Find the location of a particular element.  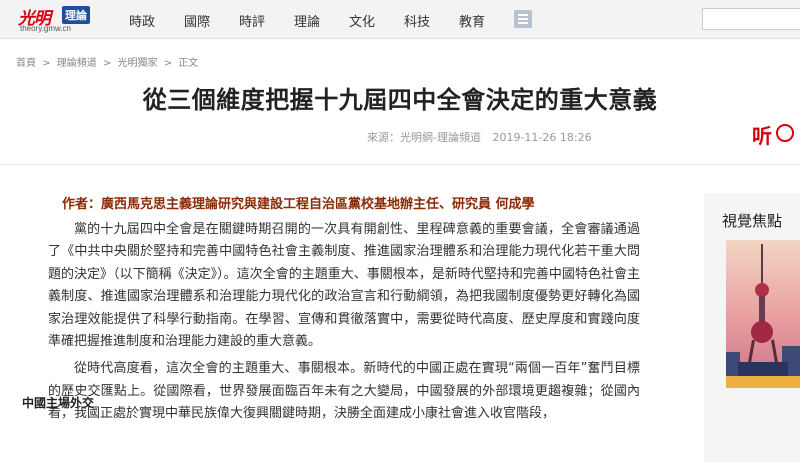

breadcrumb-current: 正文 is located at coordinates (188, 63).